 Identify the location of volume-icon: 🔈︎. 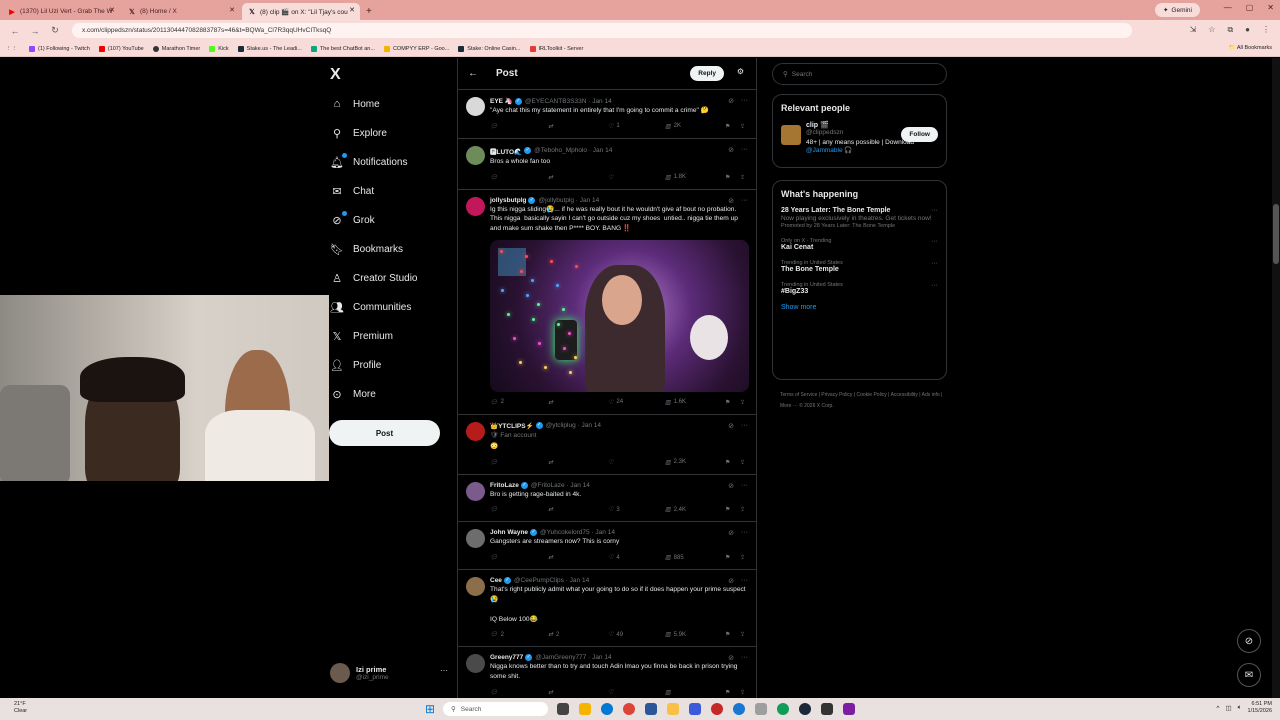
(1240, 708).